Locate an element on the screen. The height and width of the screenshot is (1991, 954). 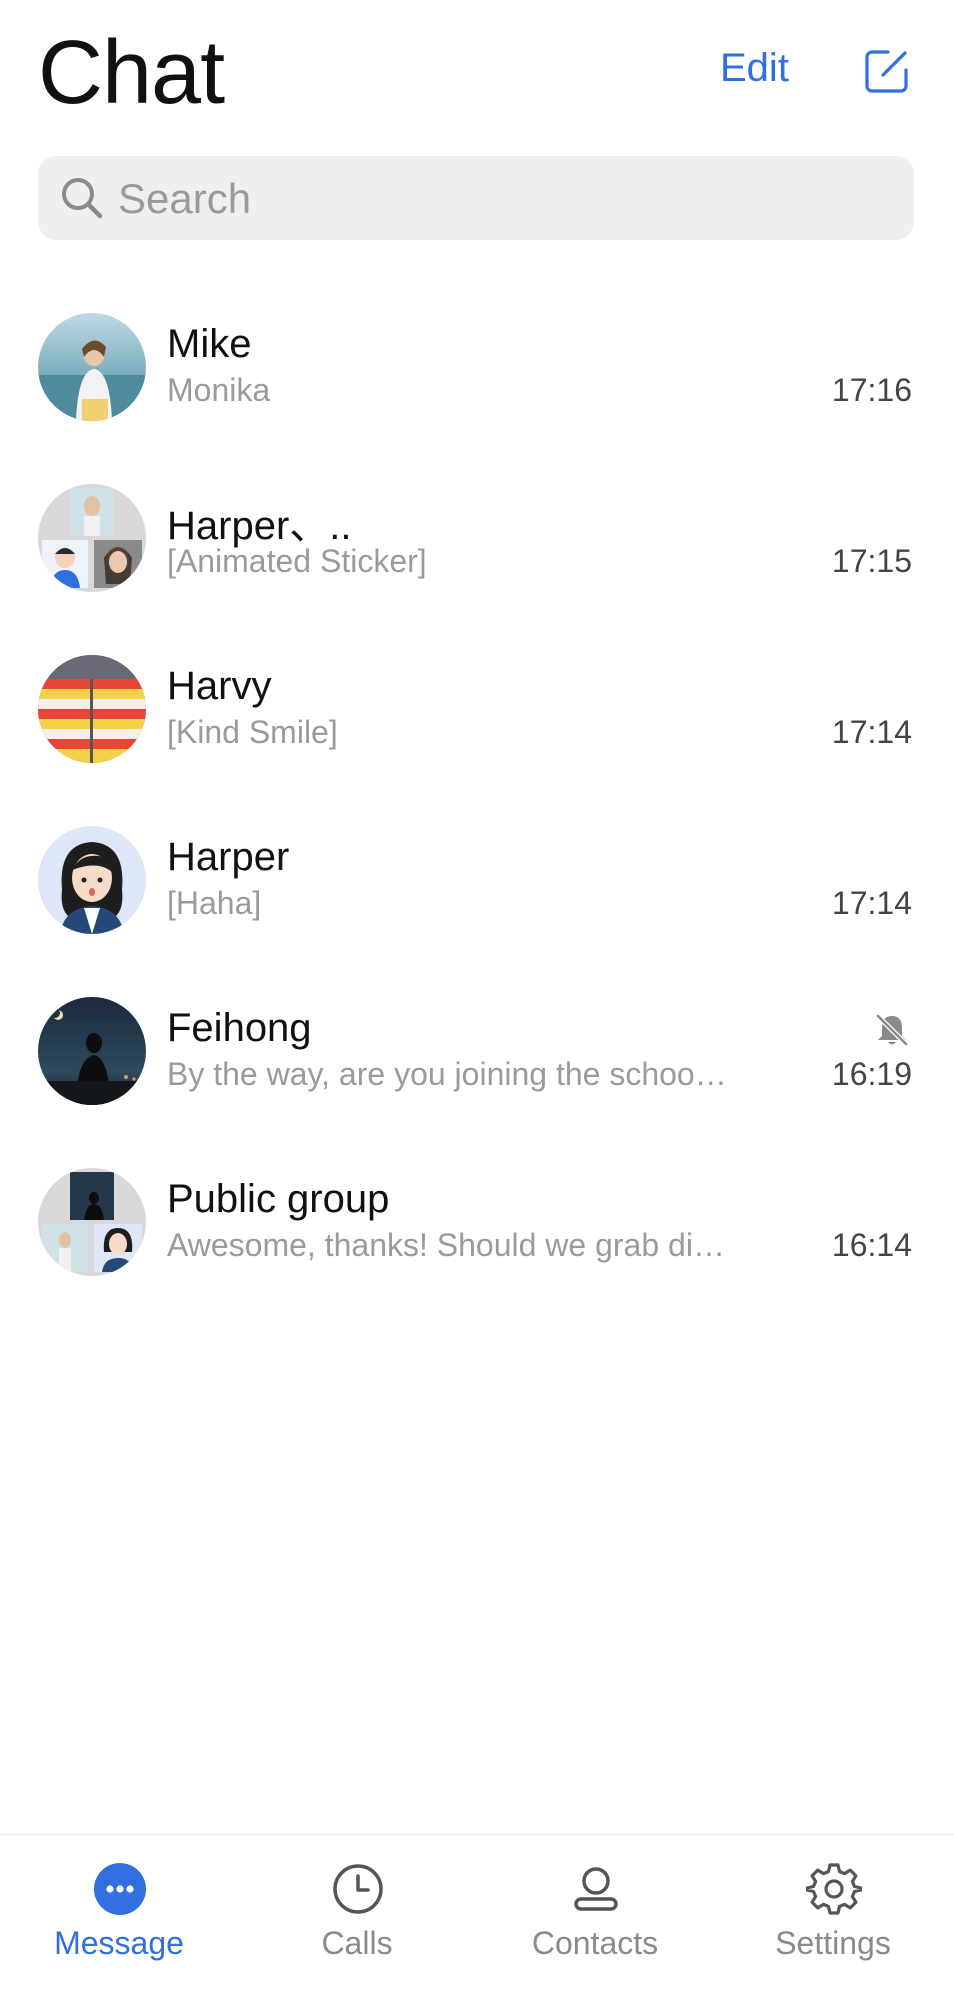
tab-label: Calls is located at coordinates (357, 1943).